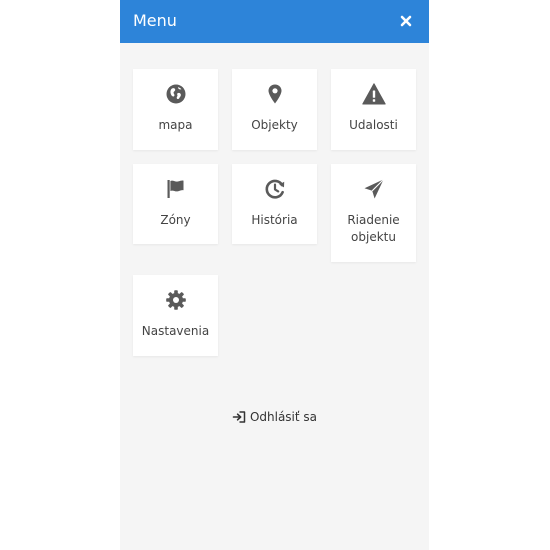  What do you see at coordinates (283, 417) in the screenshot?
I see `logout-label: Odhlásiť sa` at bounding box center [283, 417].